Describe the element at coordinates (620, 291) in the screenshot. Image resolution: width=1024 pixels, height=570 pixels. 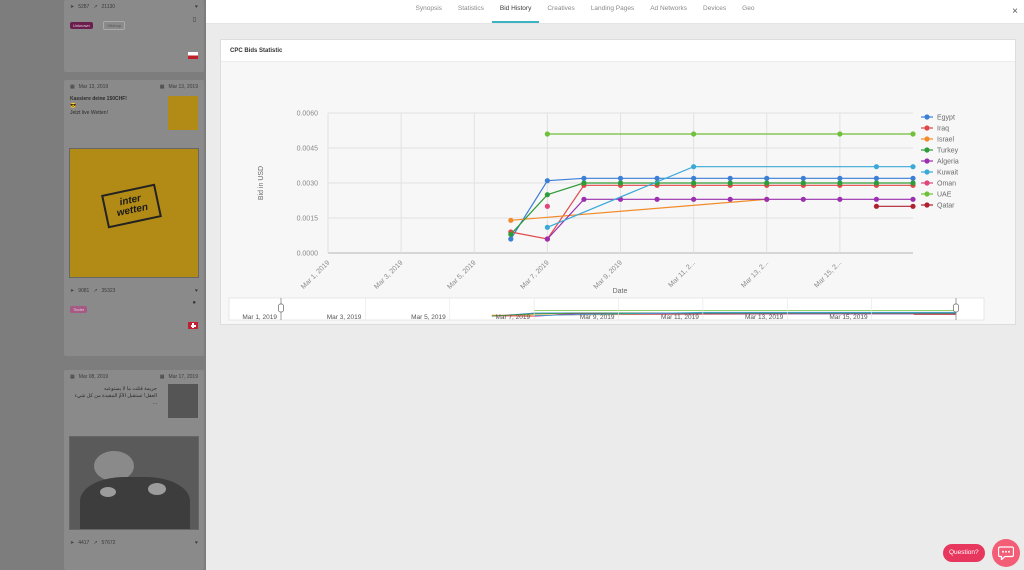
I see `x-axis-title: Date` at that location.